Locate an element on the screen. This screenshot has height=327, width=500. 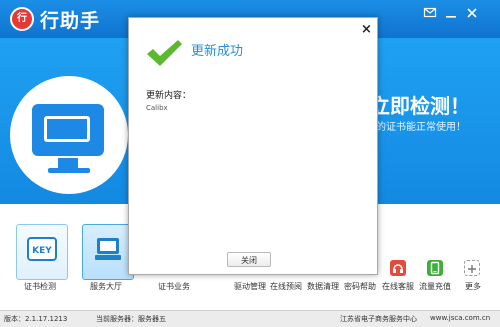
close-icon is located at coordinates (472, 13).